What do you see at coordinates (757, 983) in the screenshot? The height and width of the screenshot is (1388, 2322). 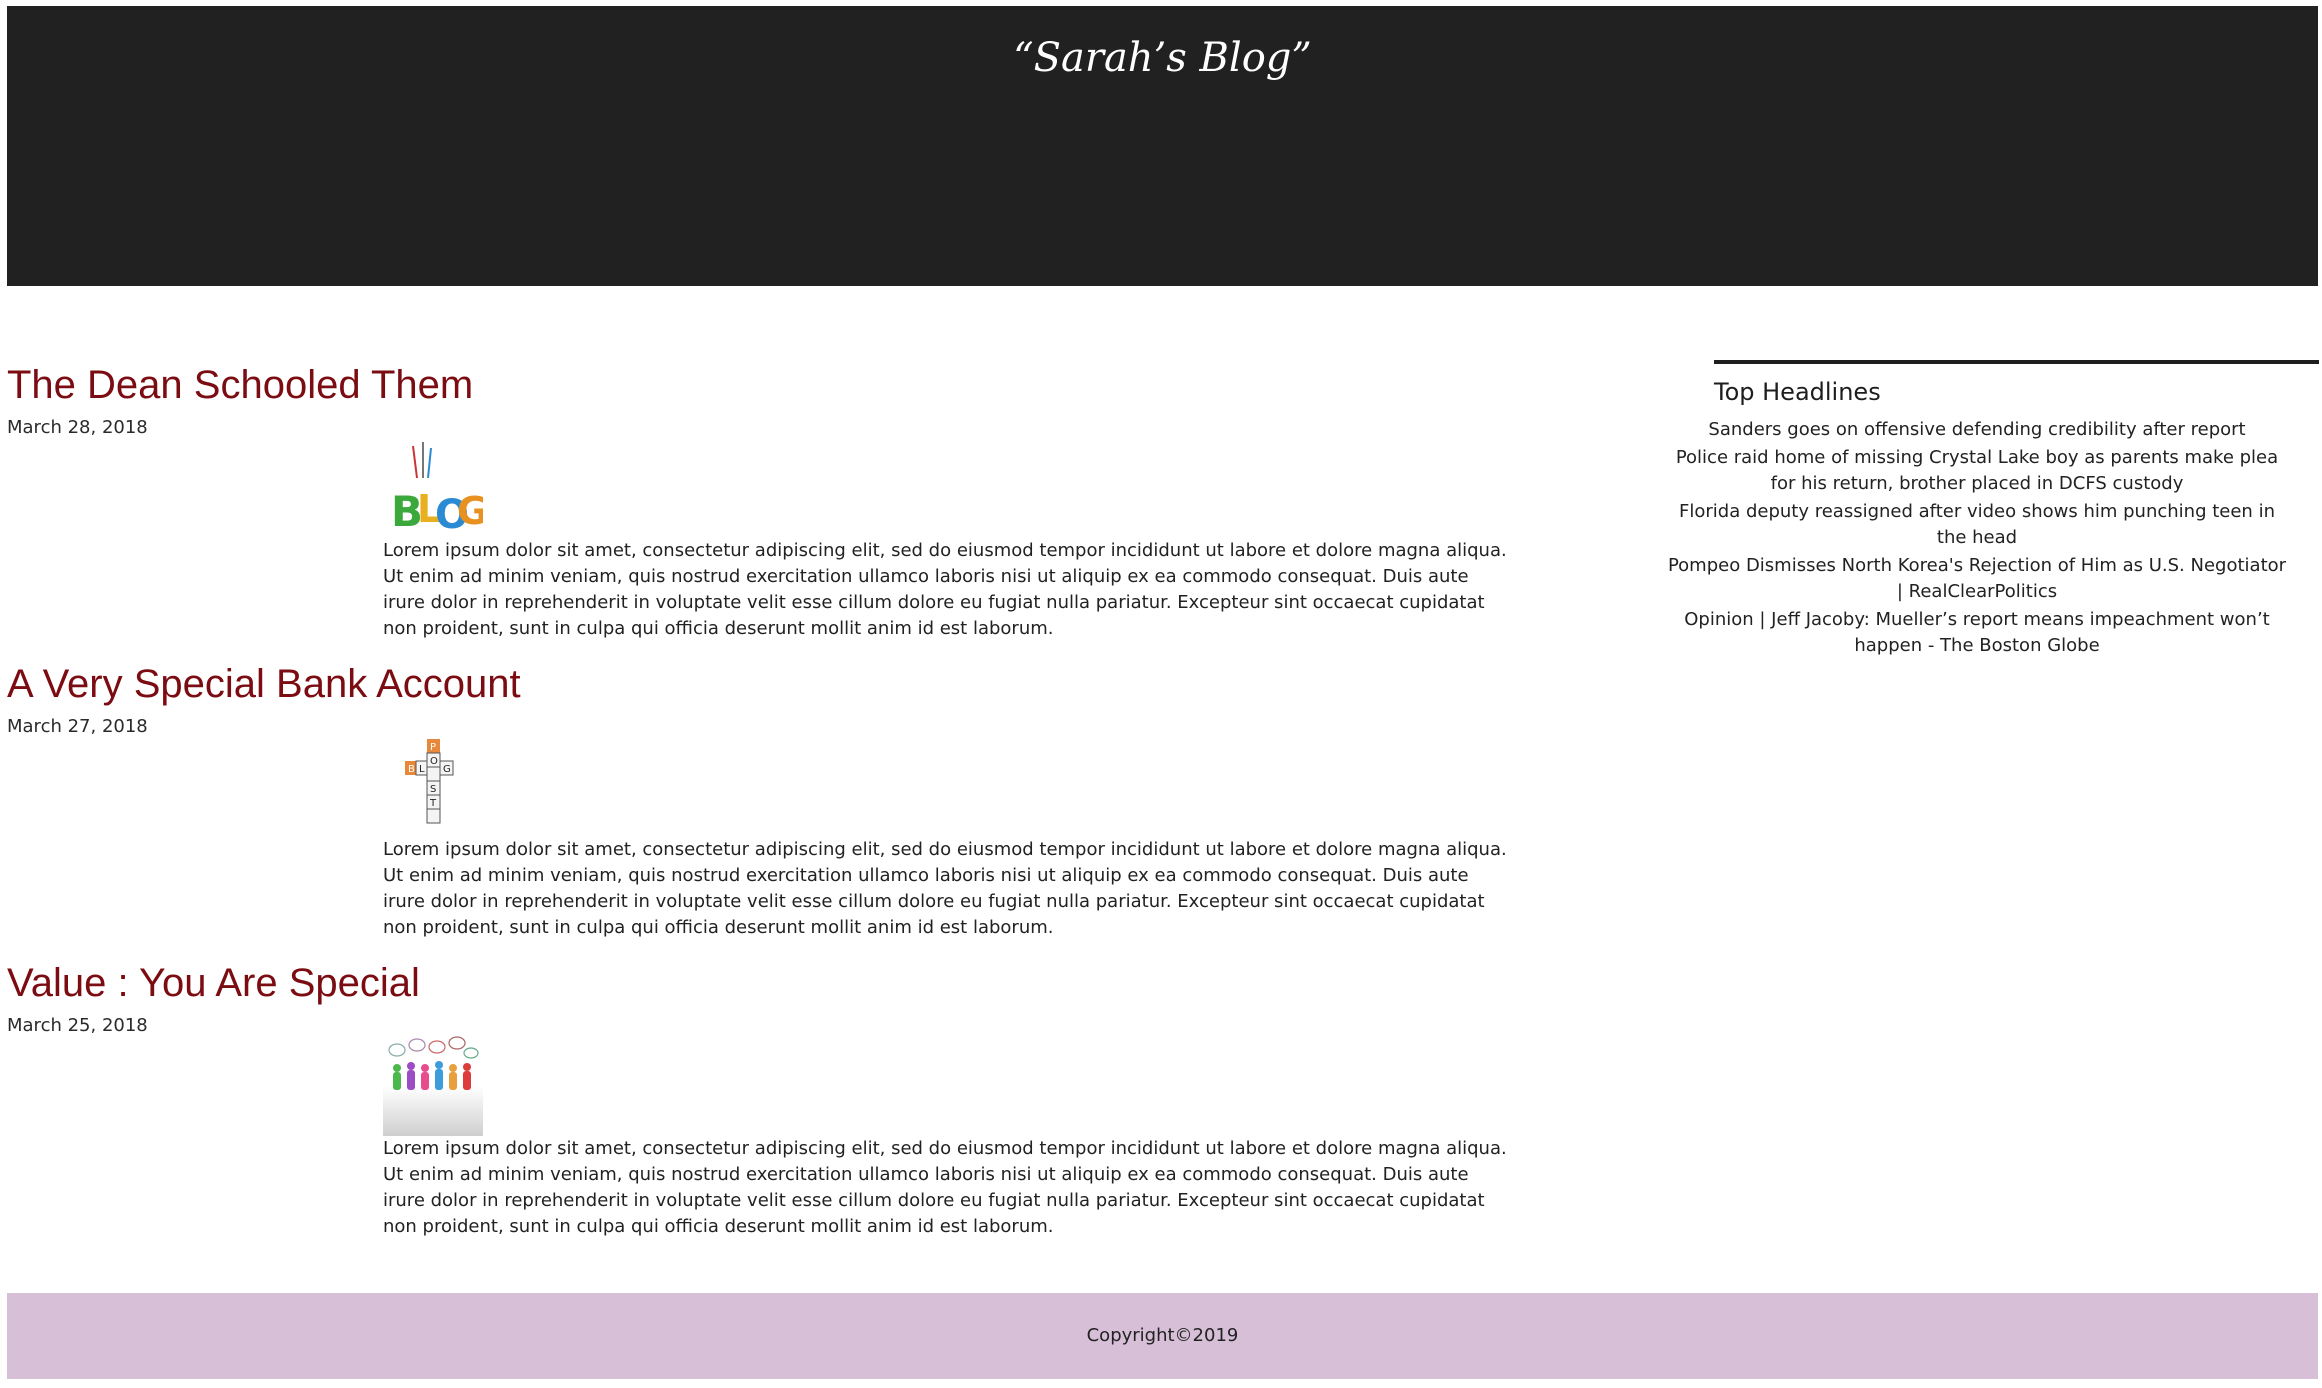 I see `post-title: Value : You Are Special` at bounding box center [757, 983].